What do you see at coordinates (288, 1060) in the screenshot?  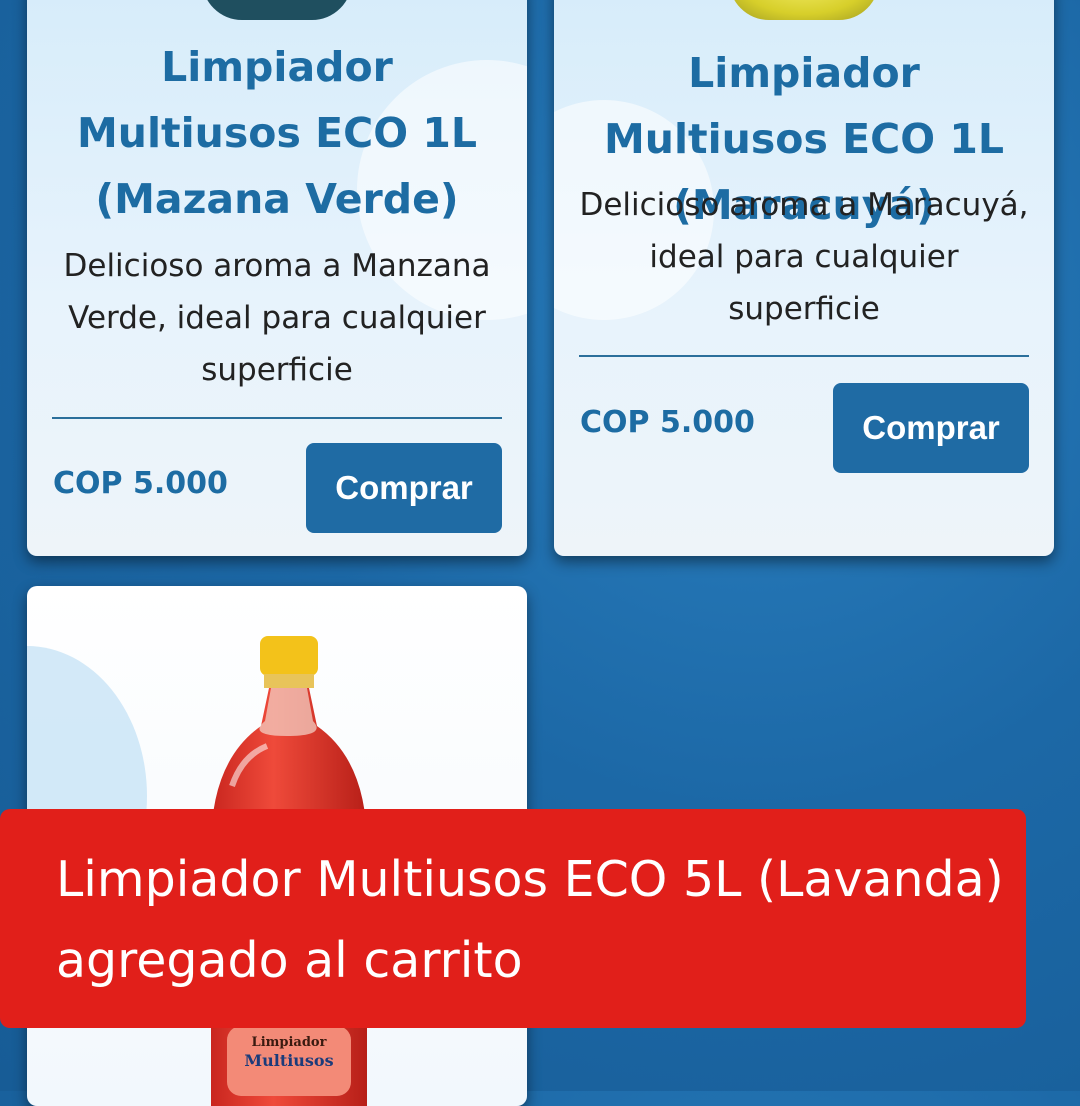 I see `bottle-label-text: Multiusos` at bounding box center [288, 1060].